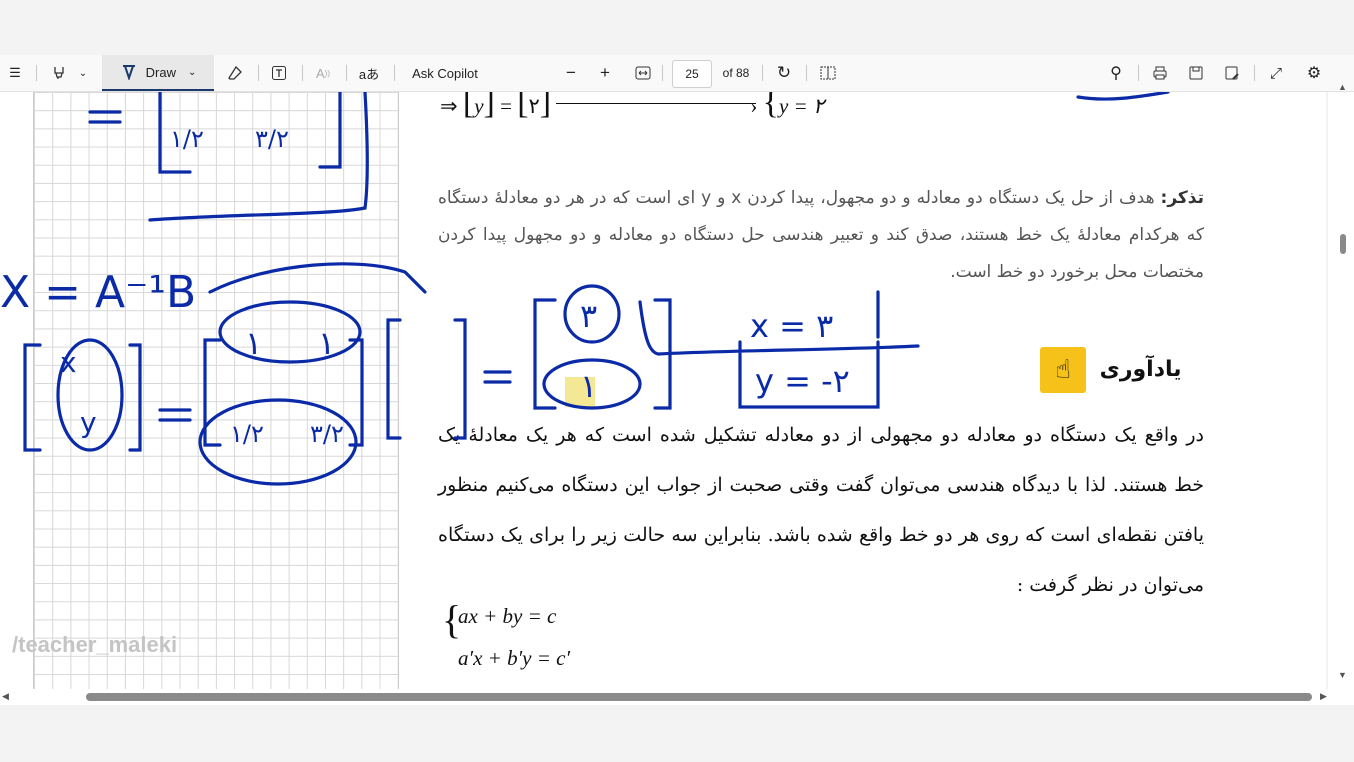 This screenshot has width=1354, height=762. I want to click on page-total: of 88, so click(736, 73).